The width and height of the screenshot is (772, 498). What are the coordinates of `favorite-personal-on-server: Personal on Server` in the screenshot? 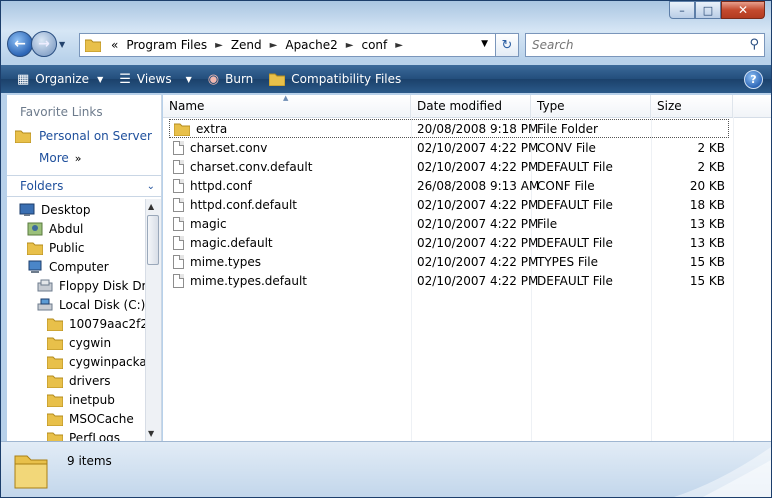 It's located at (83, 136).